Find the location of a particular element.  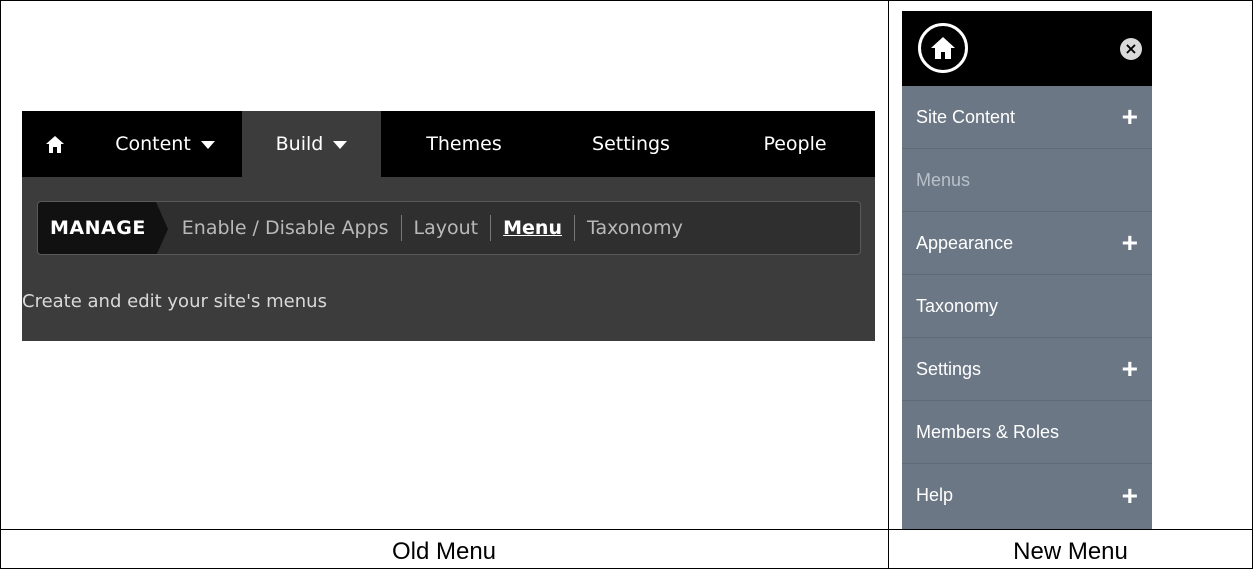

subnav-layout: Layout is located at coordinates (446, 228).